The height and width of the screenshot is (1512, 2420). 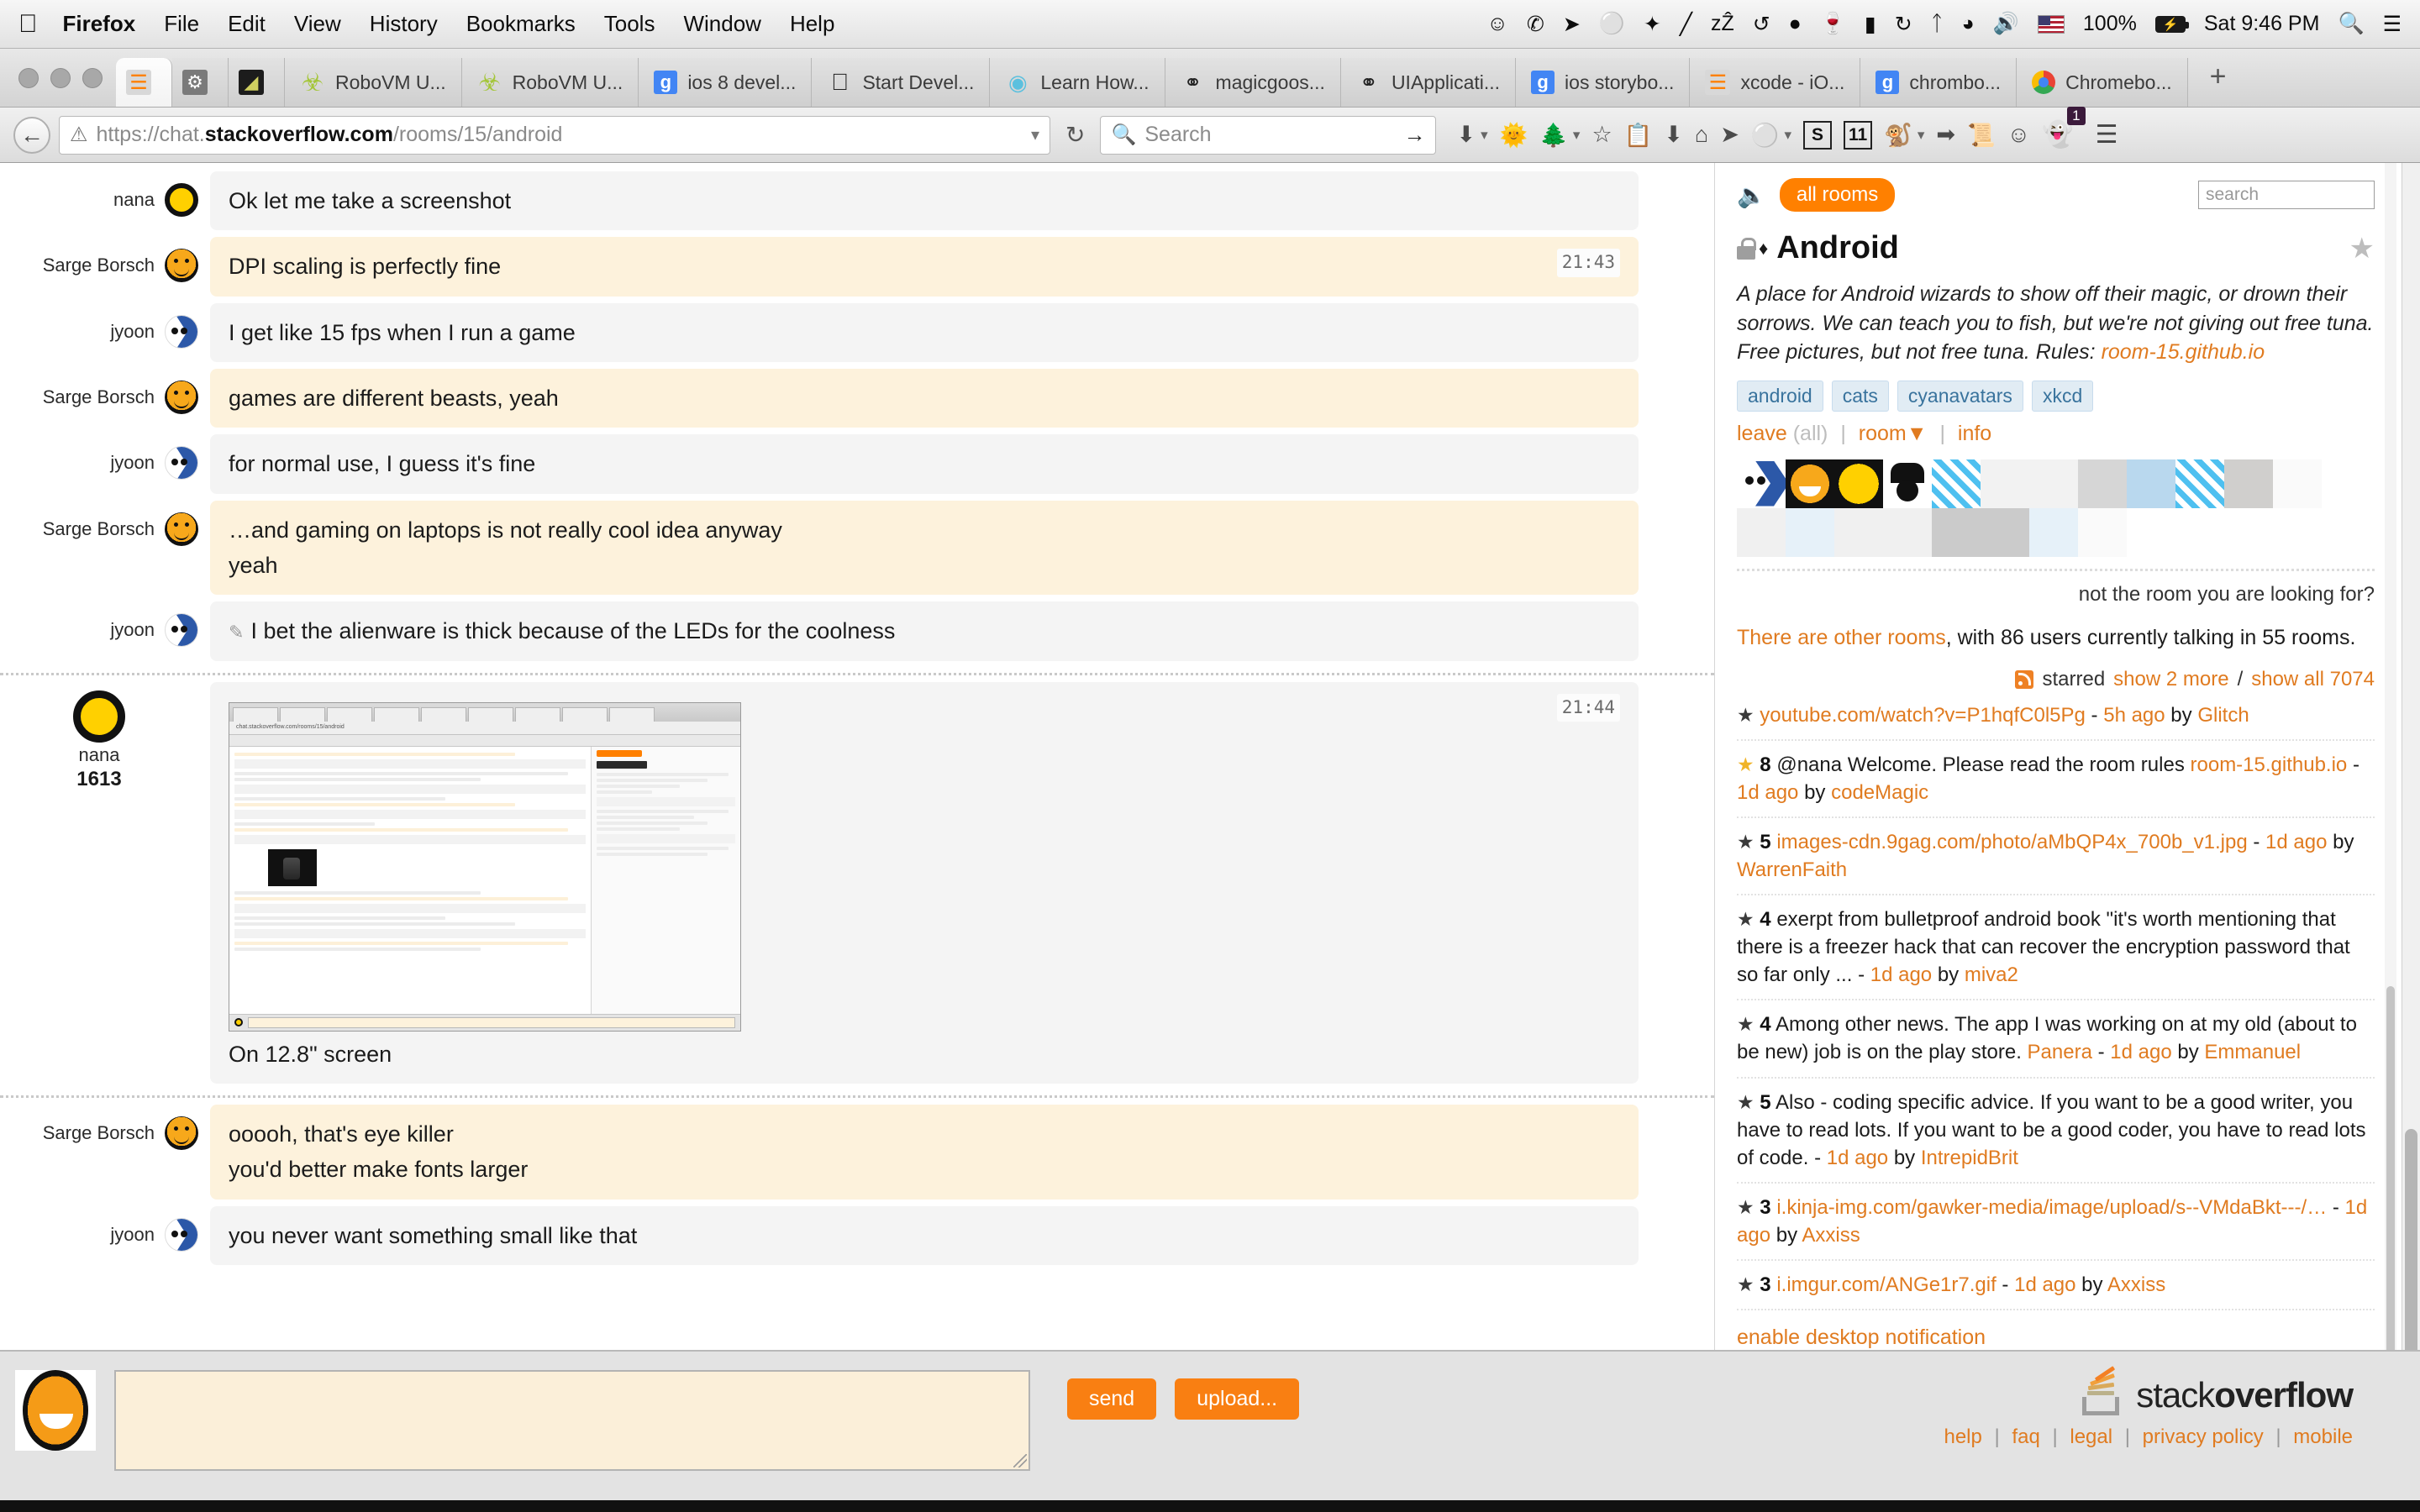 What do you see at coordinates (2252, 1052) in the screenshot?
I see `starred-author: Emmanuel` at bounding box center [2252, 1052].